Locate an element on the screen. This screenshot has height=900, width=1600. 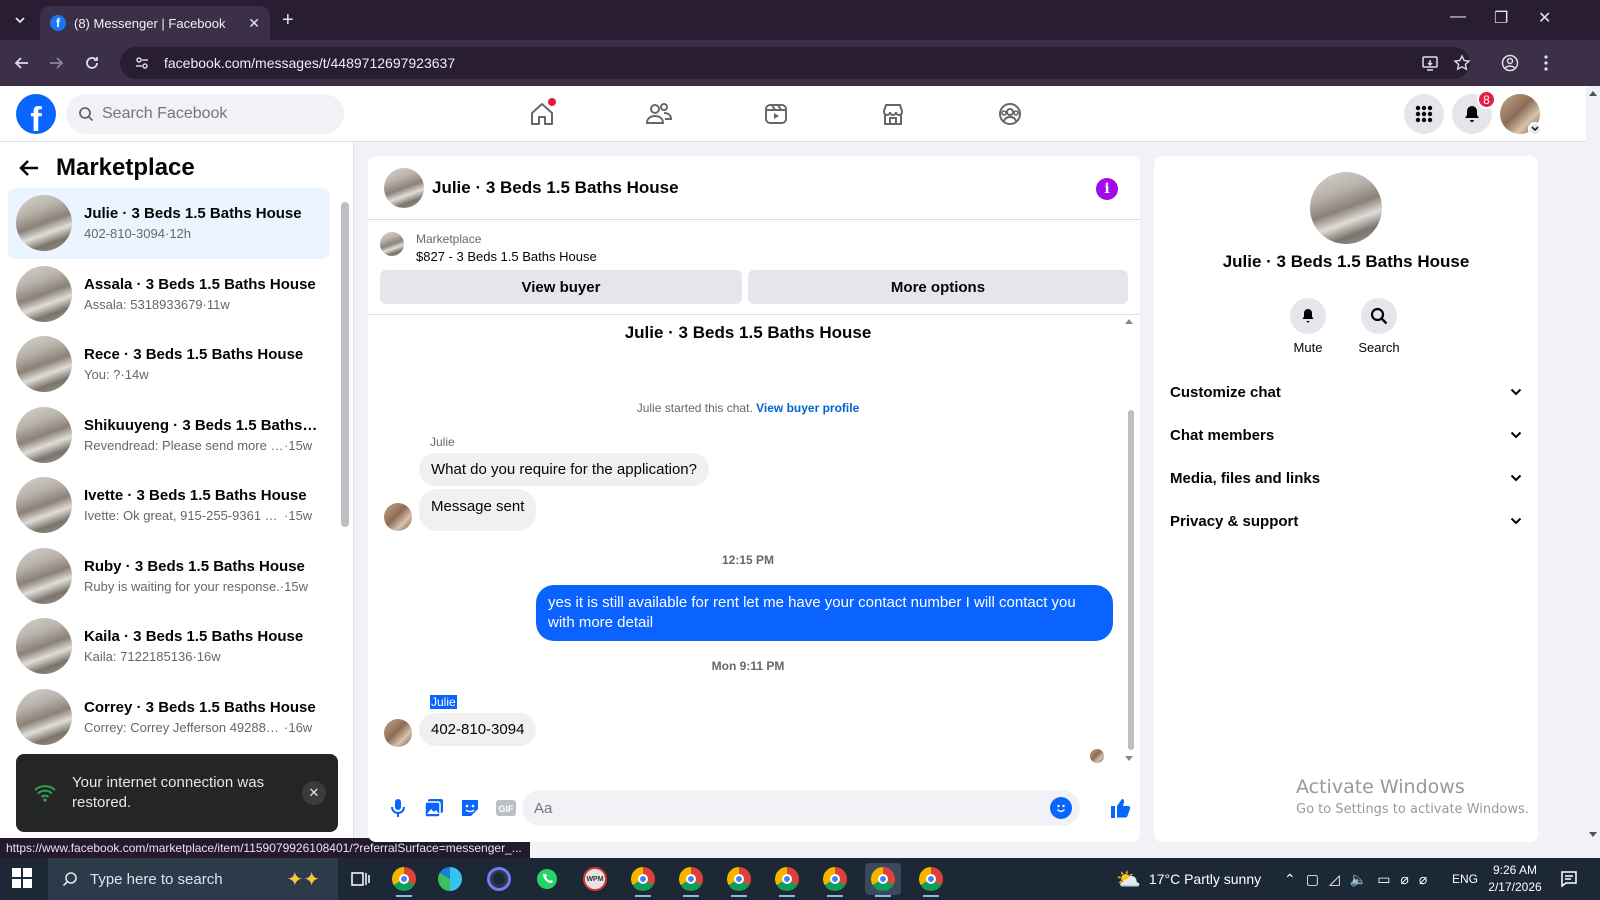
reload-icon is located at coordinates (92, 63).